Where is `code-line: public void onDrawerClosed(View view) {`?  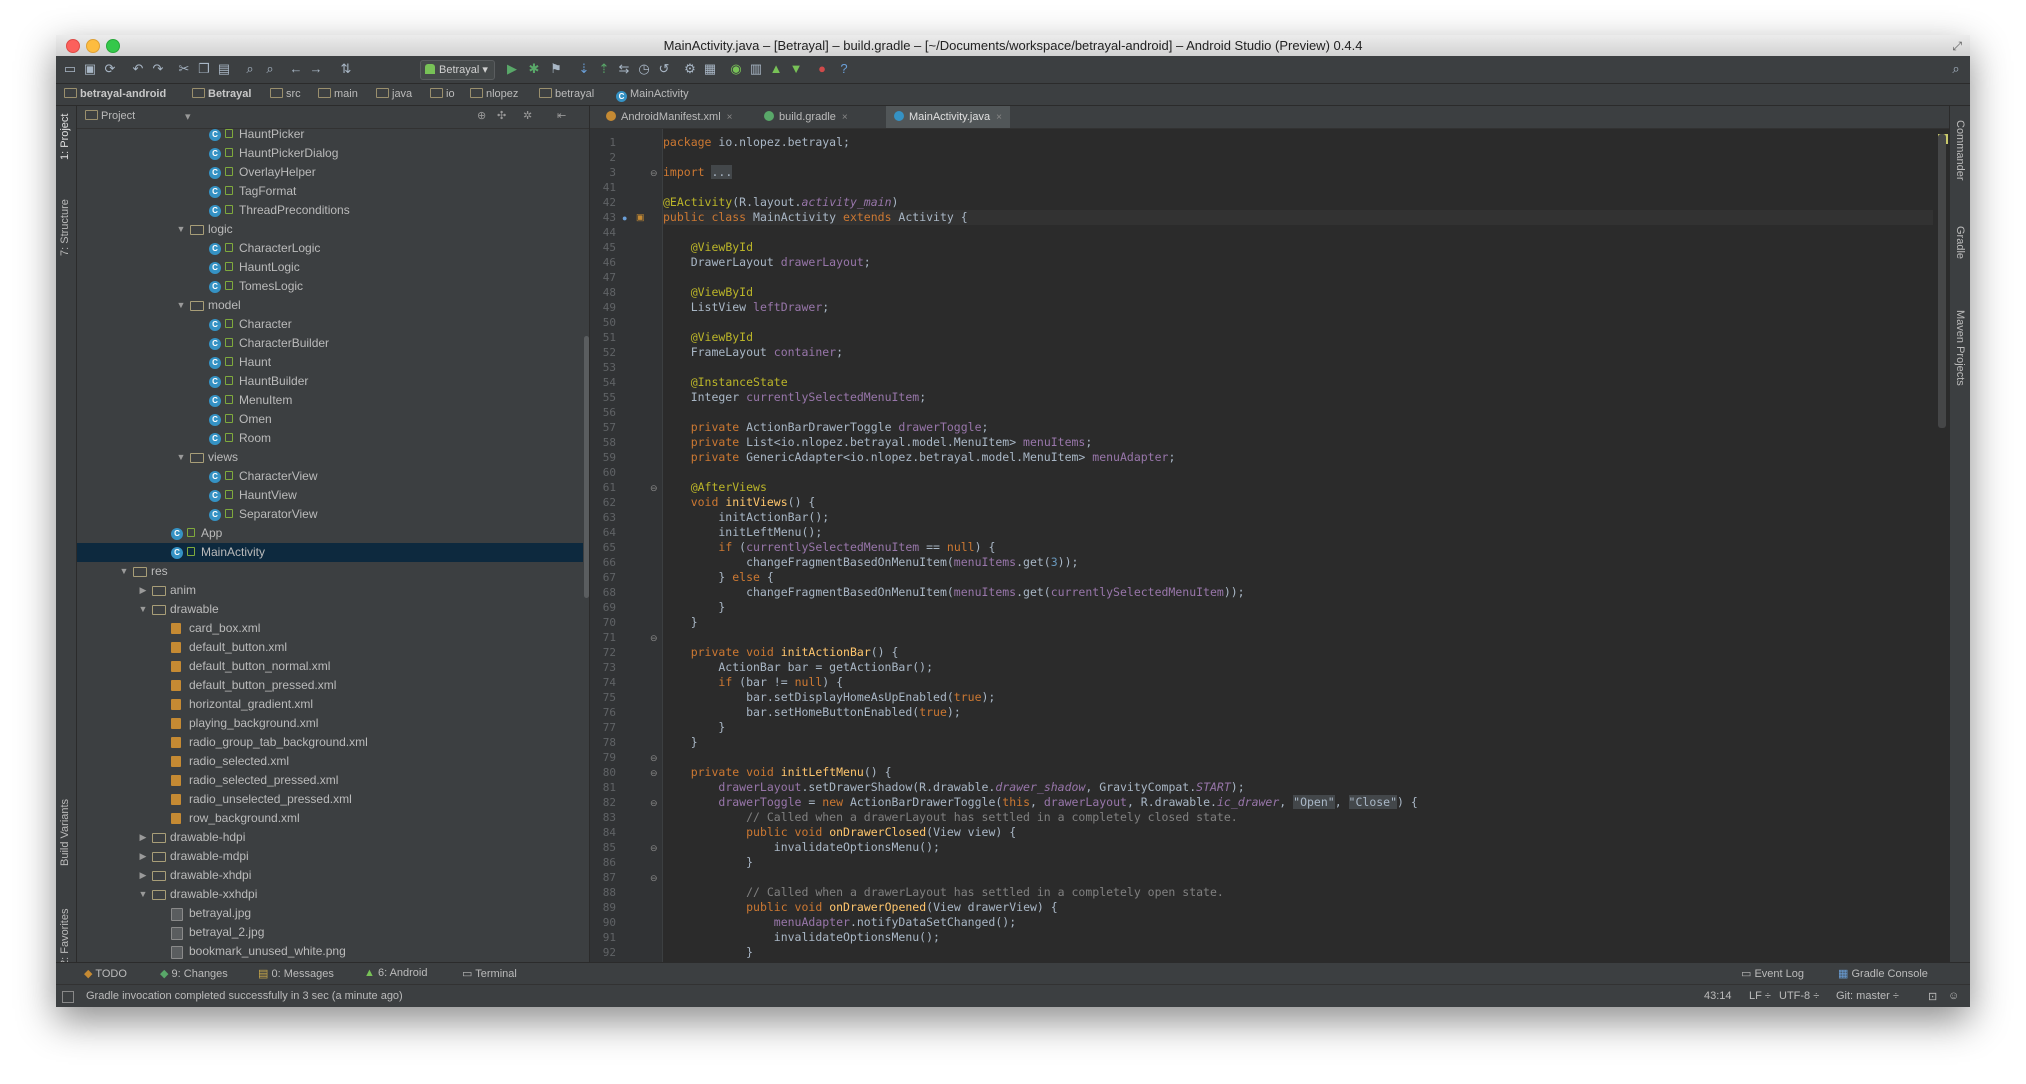
code-line: public void onDrawerClosed(View view) { is located at coordinates (839, 832).